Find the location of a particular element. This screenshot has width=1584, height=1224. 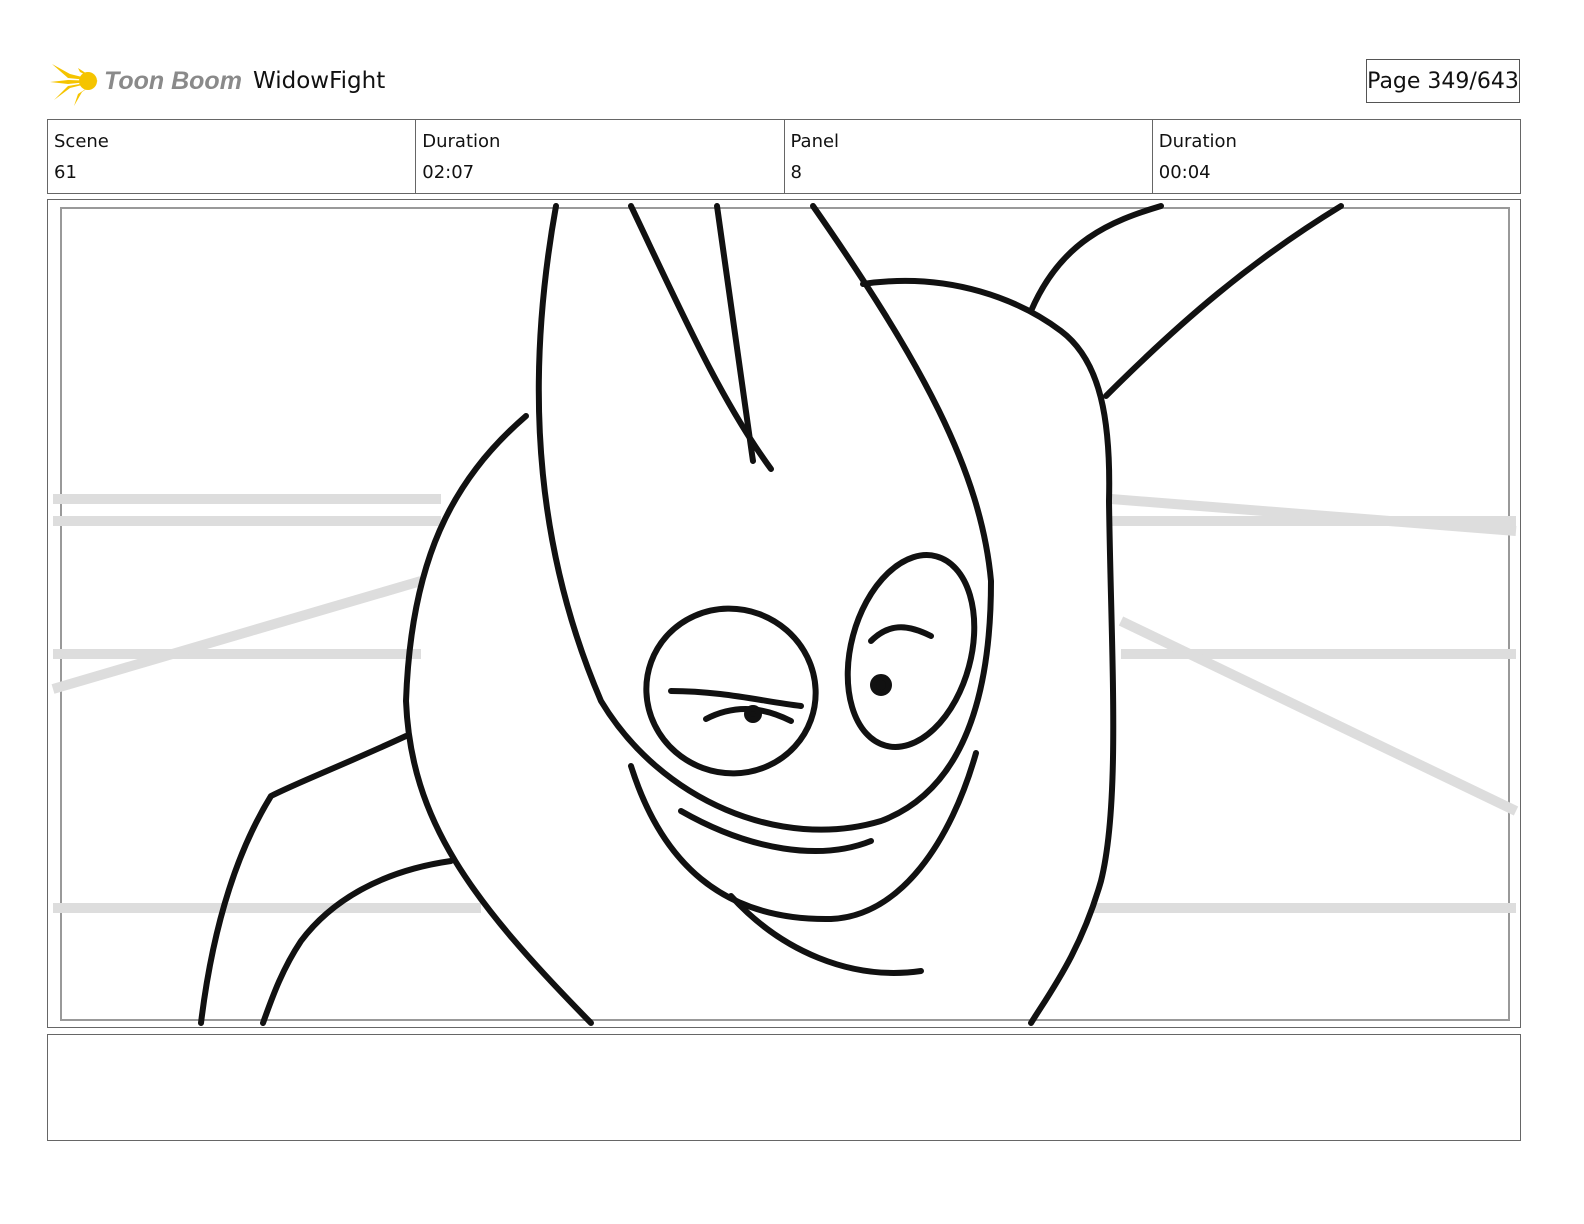

starburst-icon is located at coordinates (74, 81).